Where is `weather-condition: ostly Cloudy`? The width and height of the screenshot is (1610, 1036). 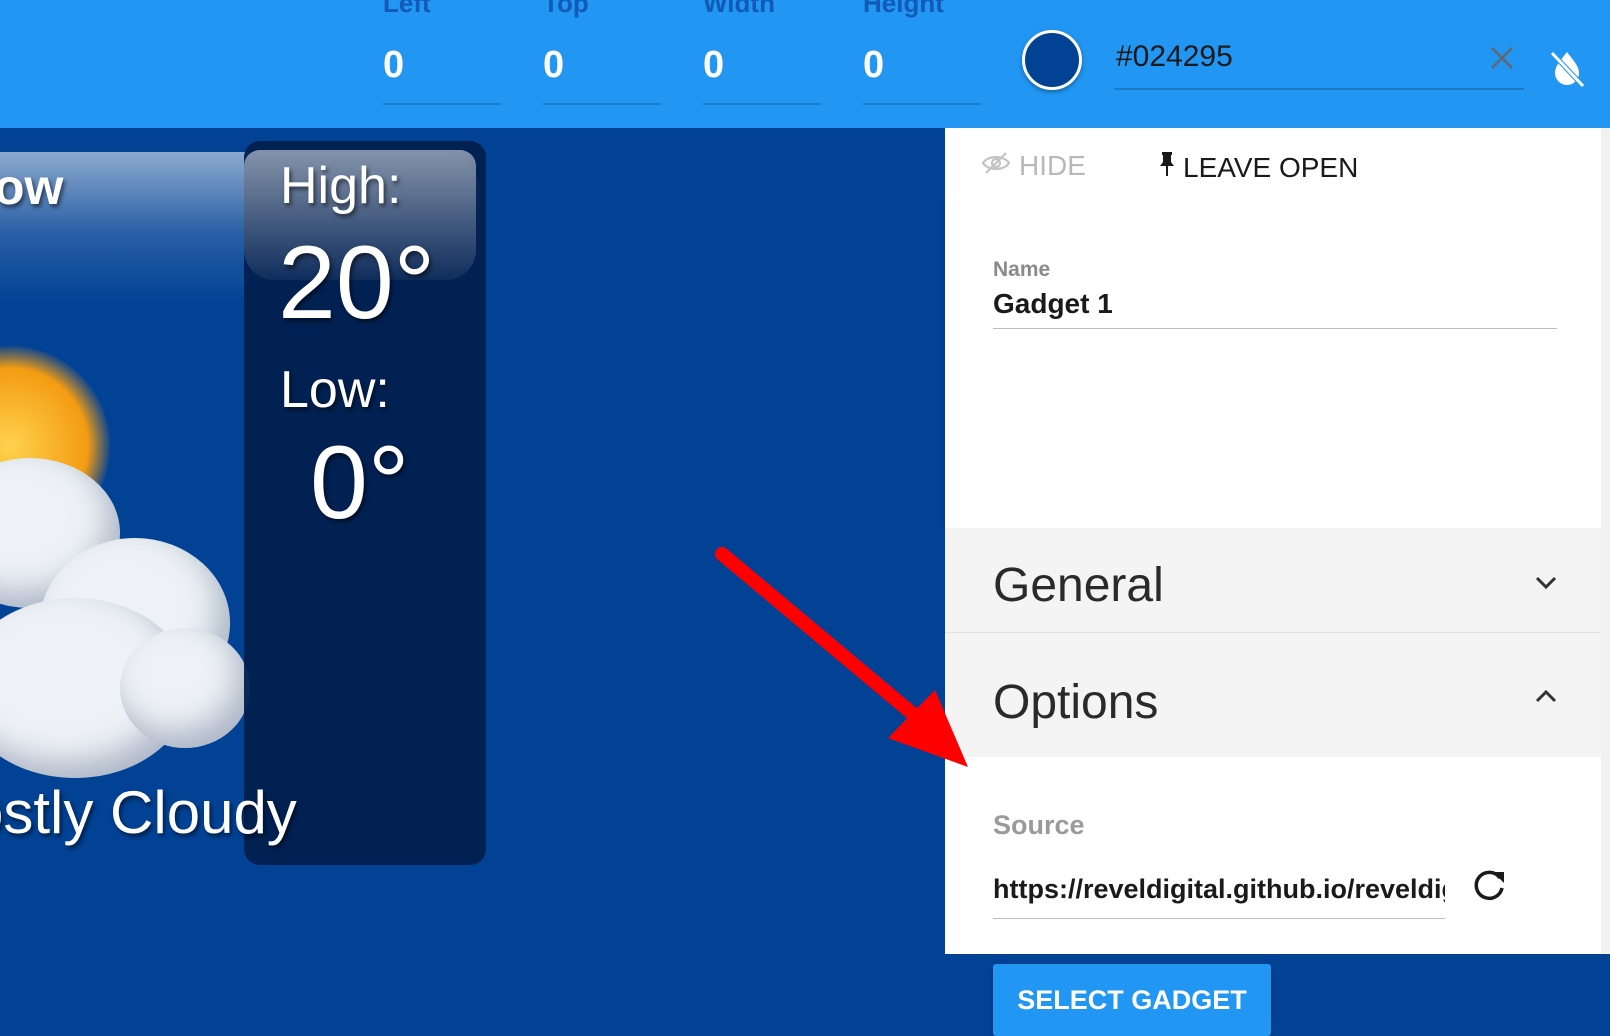 weather-condition: ostly Cloudy is located at coordinates (148, 812).